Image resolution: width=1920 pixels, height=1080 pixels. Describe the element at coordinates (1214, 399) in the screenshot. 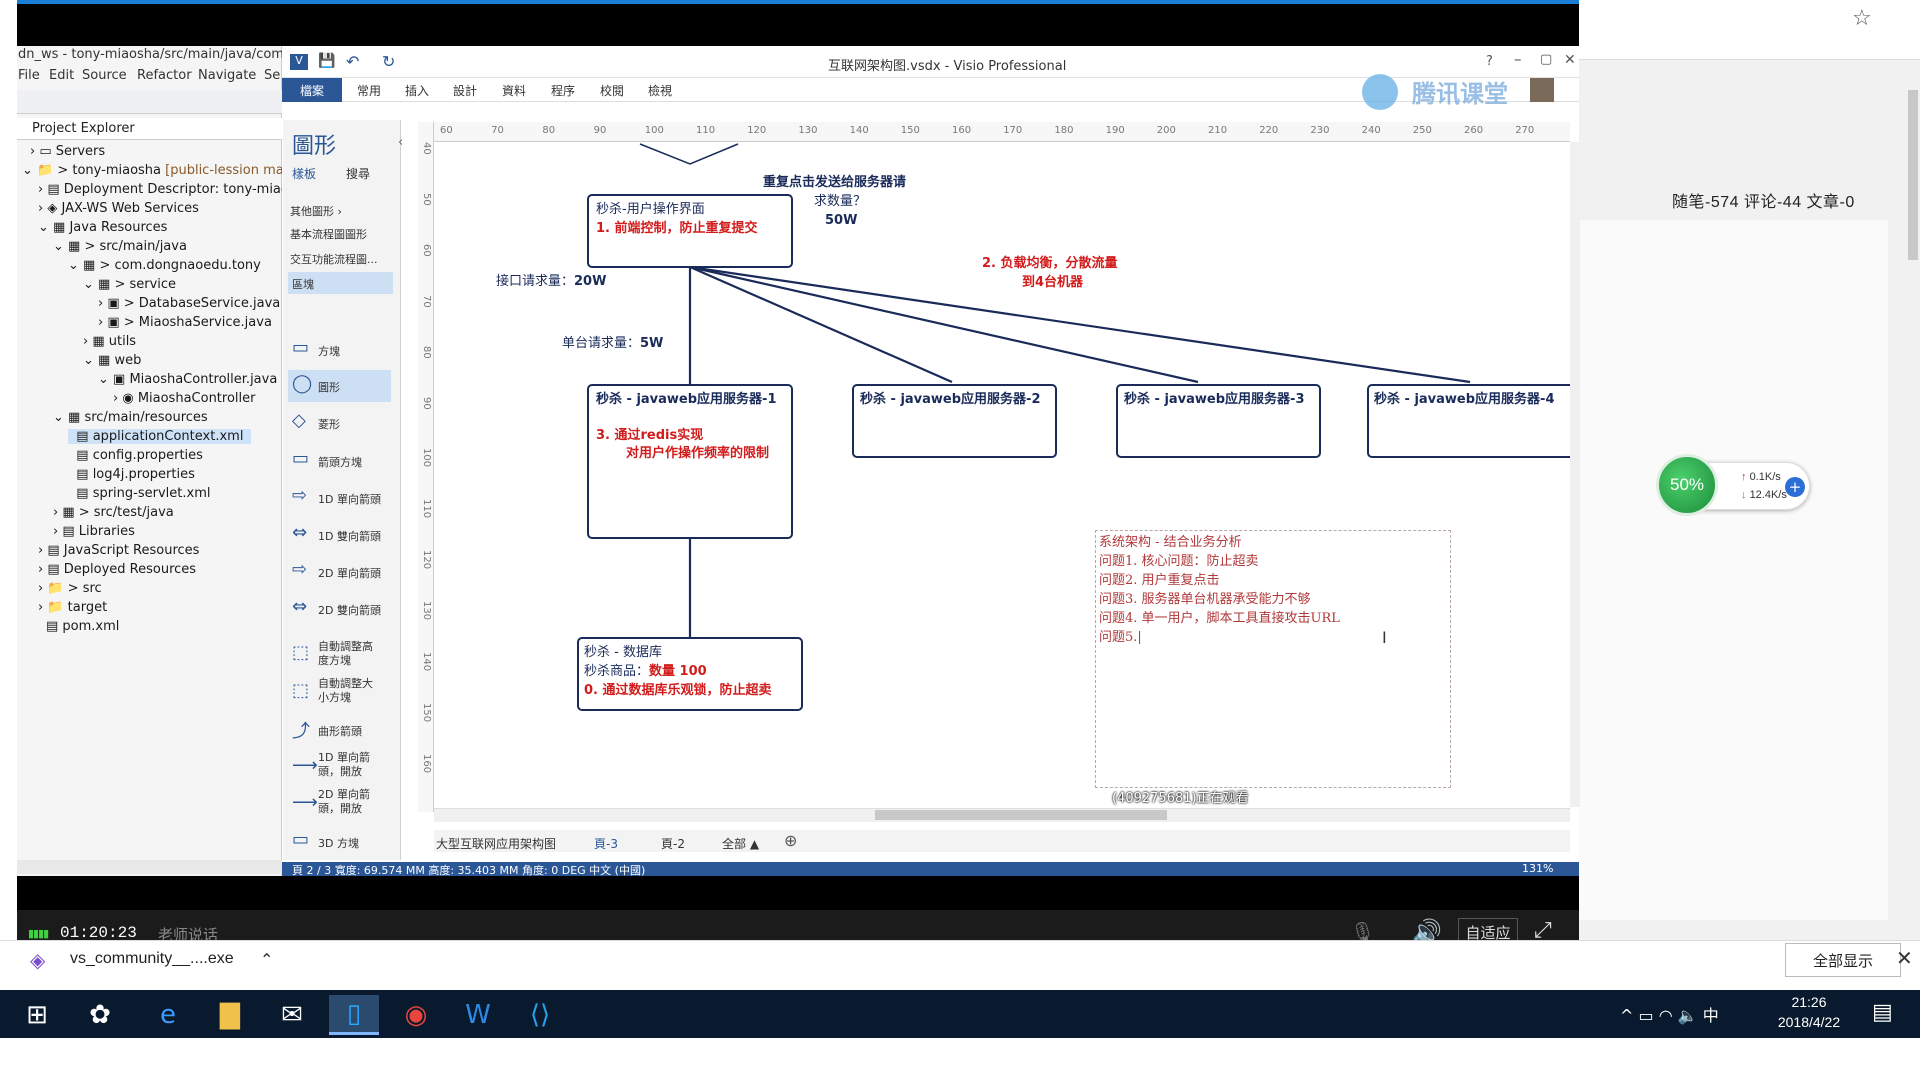

I see `server3-title: 秒杀 - javaweb应用服务器-3` at that location.